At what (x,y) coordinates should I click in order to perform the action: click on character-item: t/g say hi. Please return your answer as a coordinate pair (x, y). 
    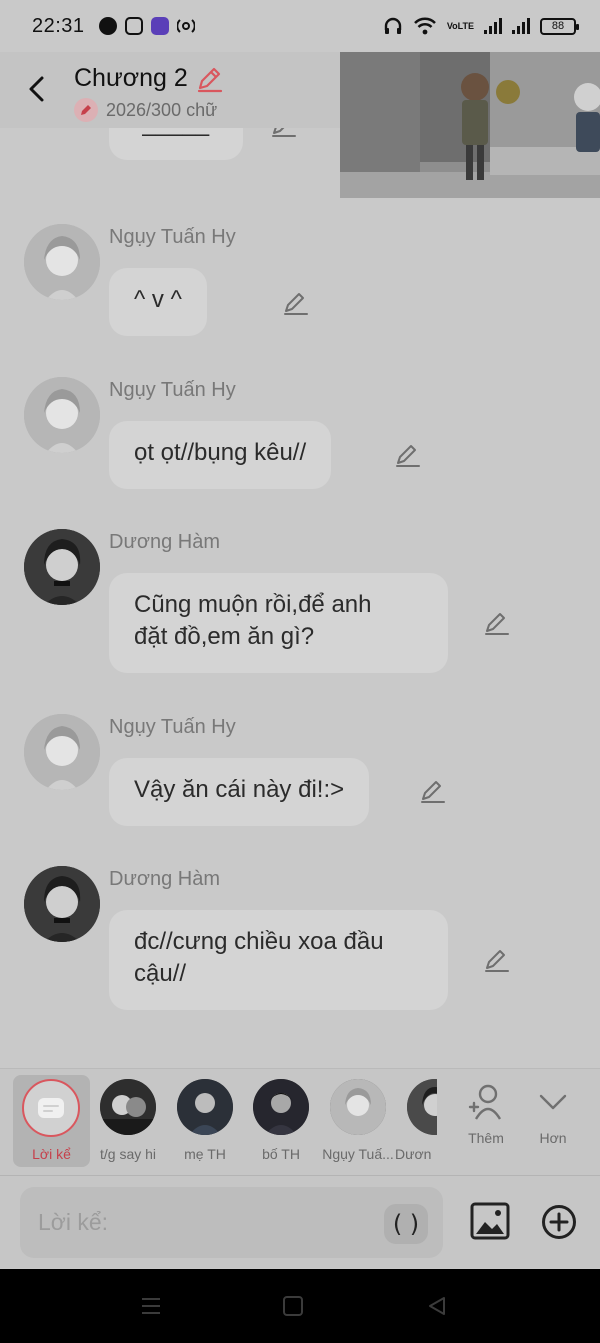
    Looking at the image, I should click on (128, 1120).